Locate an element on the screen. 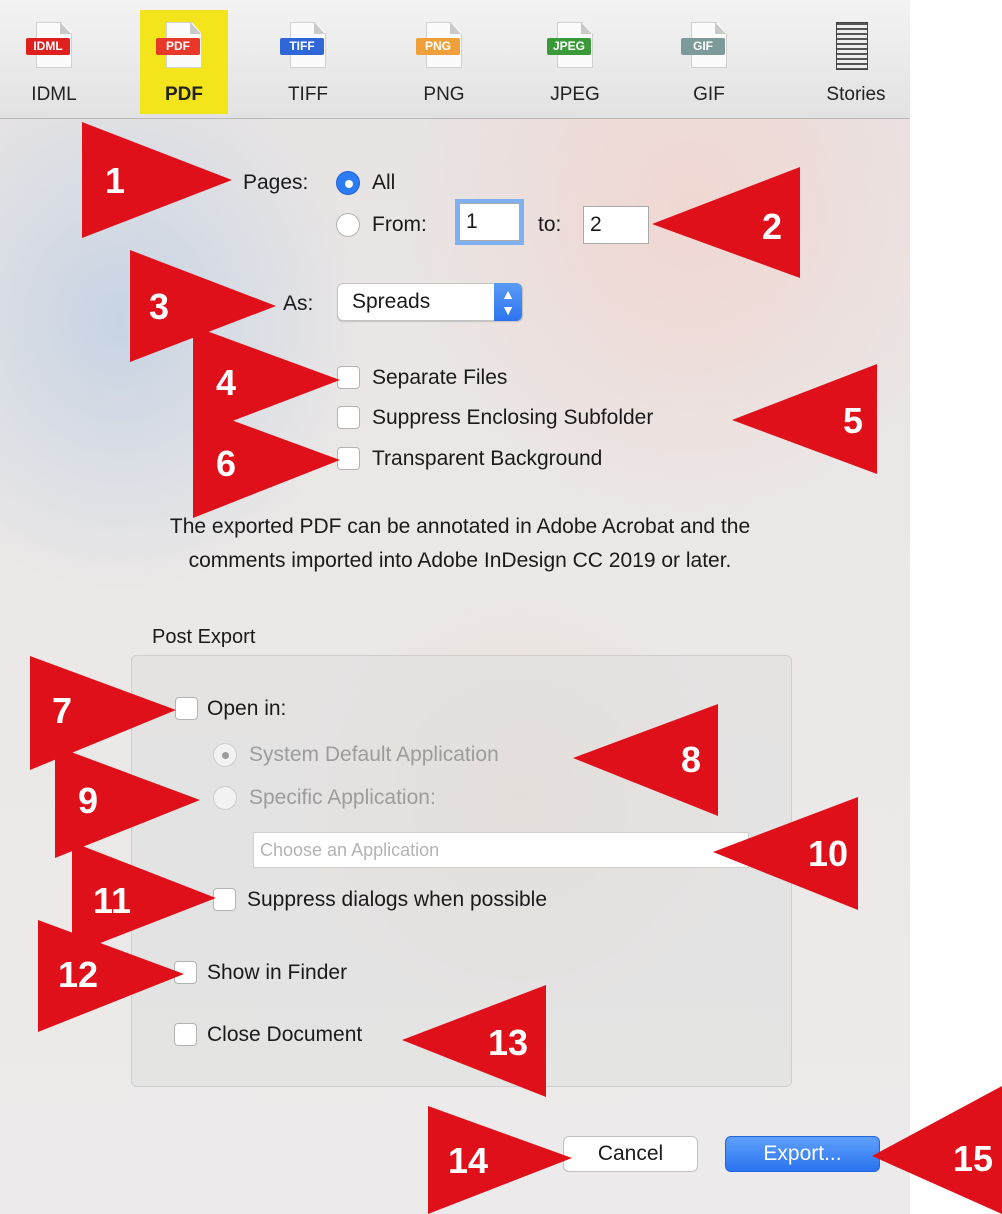 This screenshot has width=1002, height=1214. system-default-radio is located at coordinates (225, 755).